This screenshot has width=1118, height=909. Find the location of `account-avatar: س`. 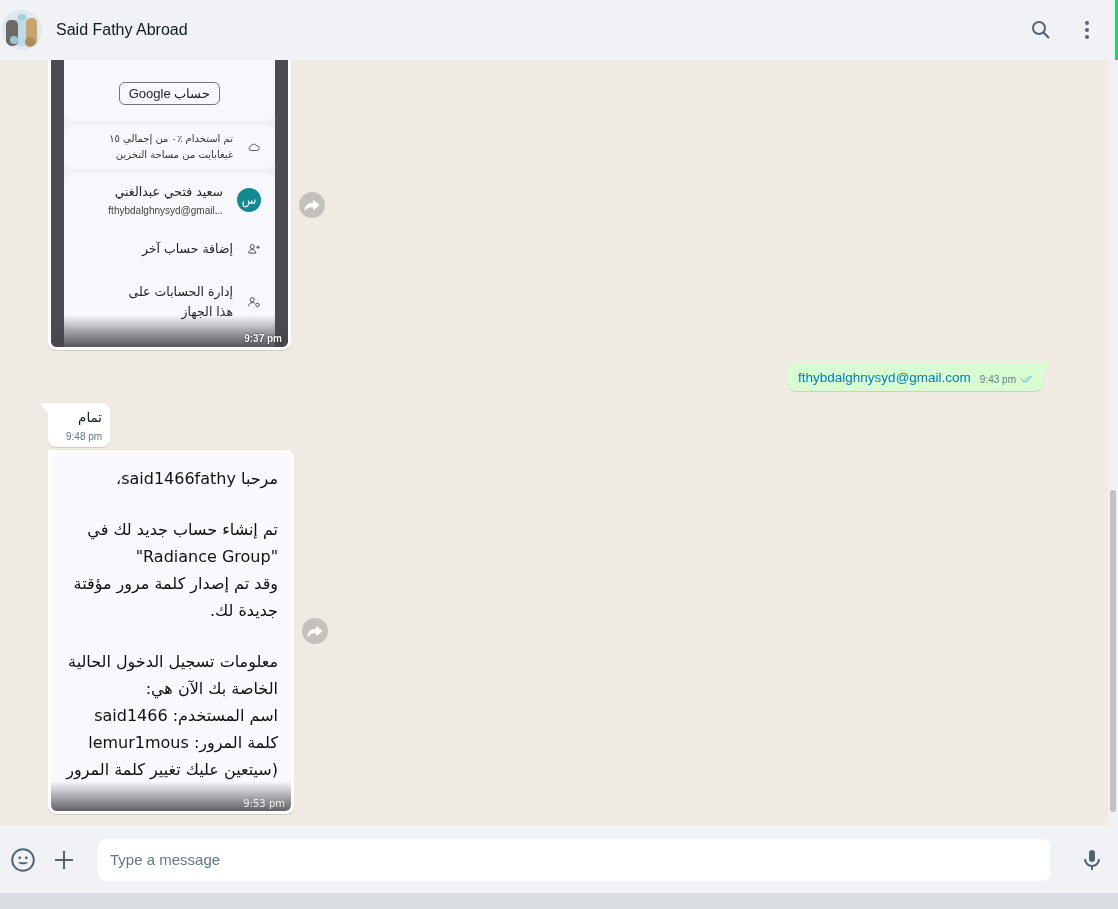

account-avatar: س is located at coordinates (249, 200).